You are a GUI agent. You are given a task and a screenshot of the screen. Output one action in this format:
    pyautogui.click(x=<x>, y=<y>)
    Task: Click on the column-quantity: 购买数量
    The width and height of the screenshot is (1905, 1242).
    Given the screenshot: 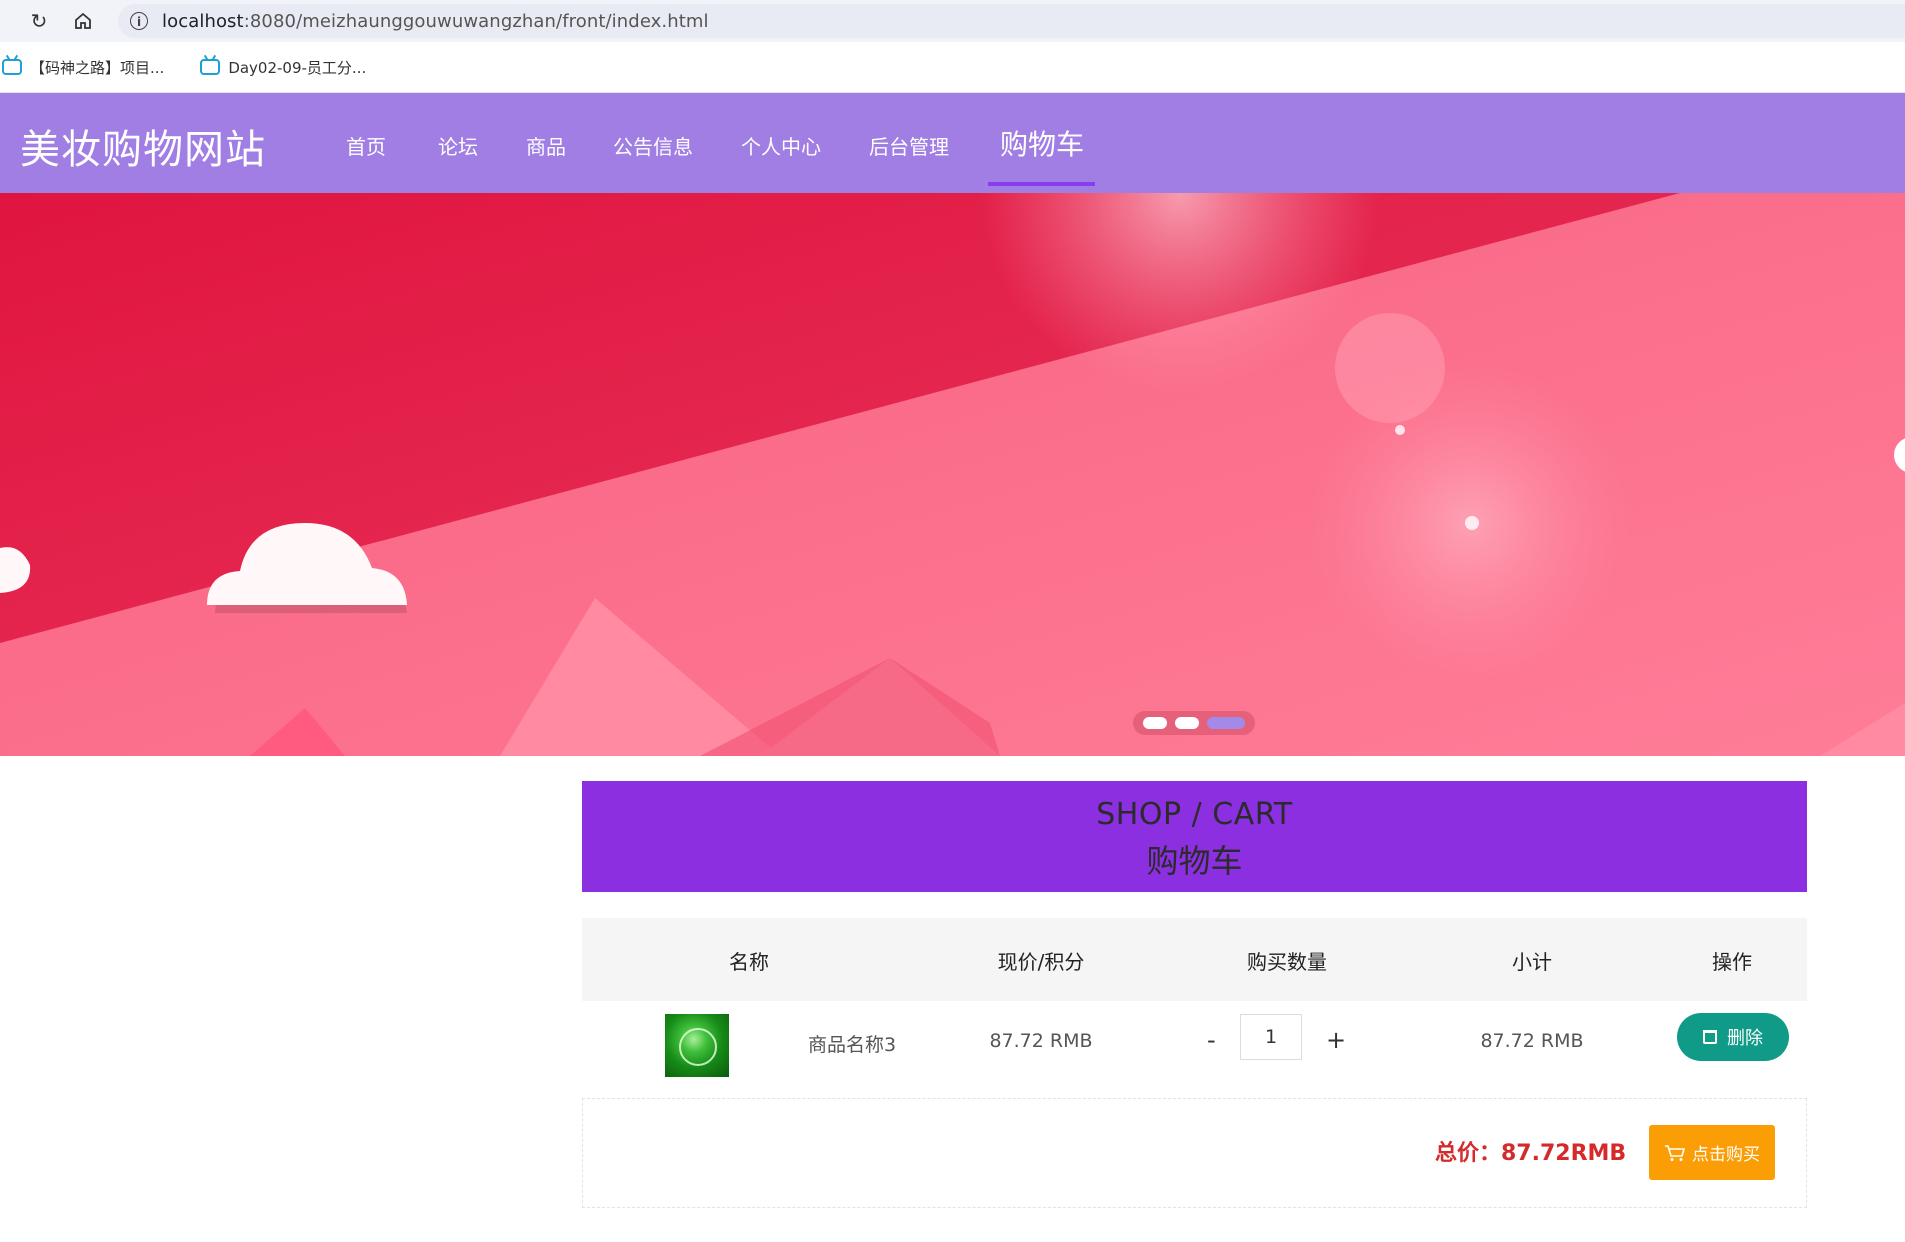 What is the action you would take?
    pyautogui.click(x=1287, y=962)
    